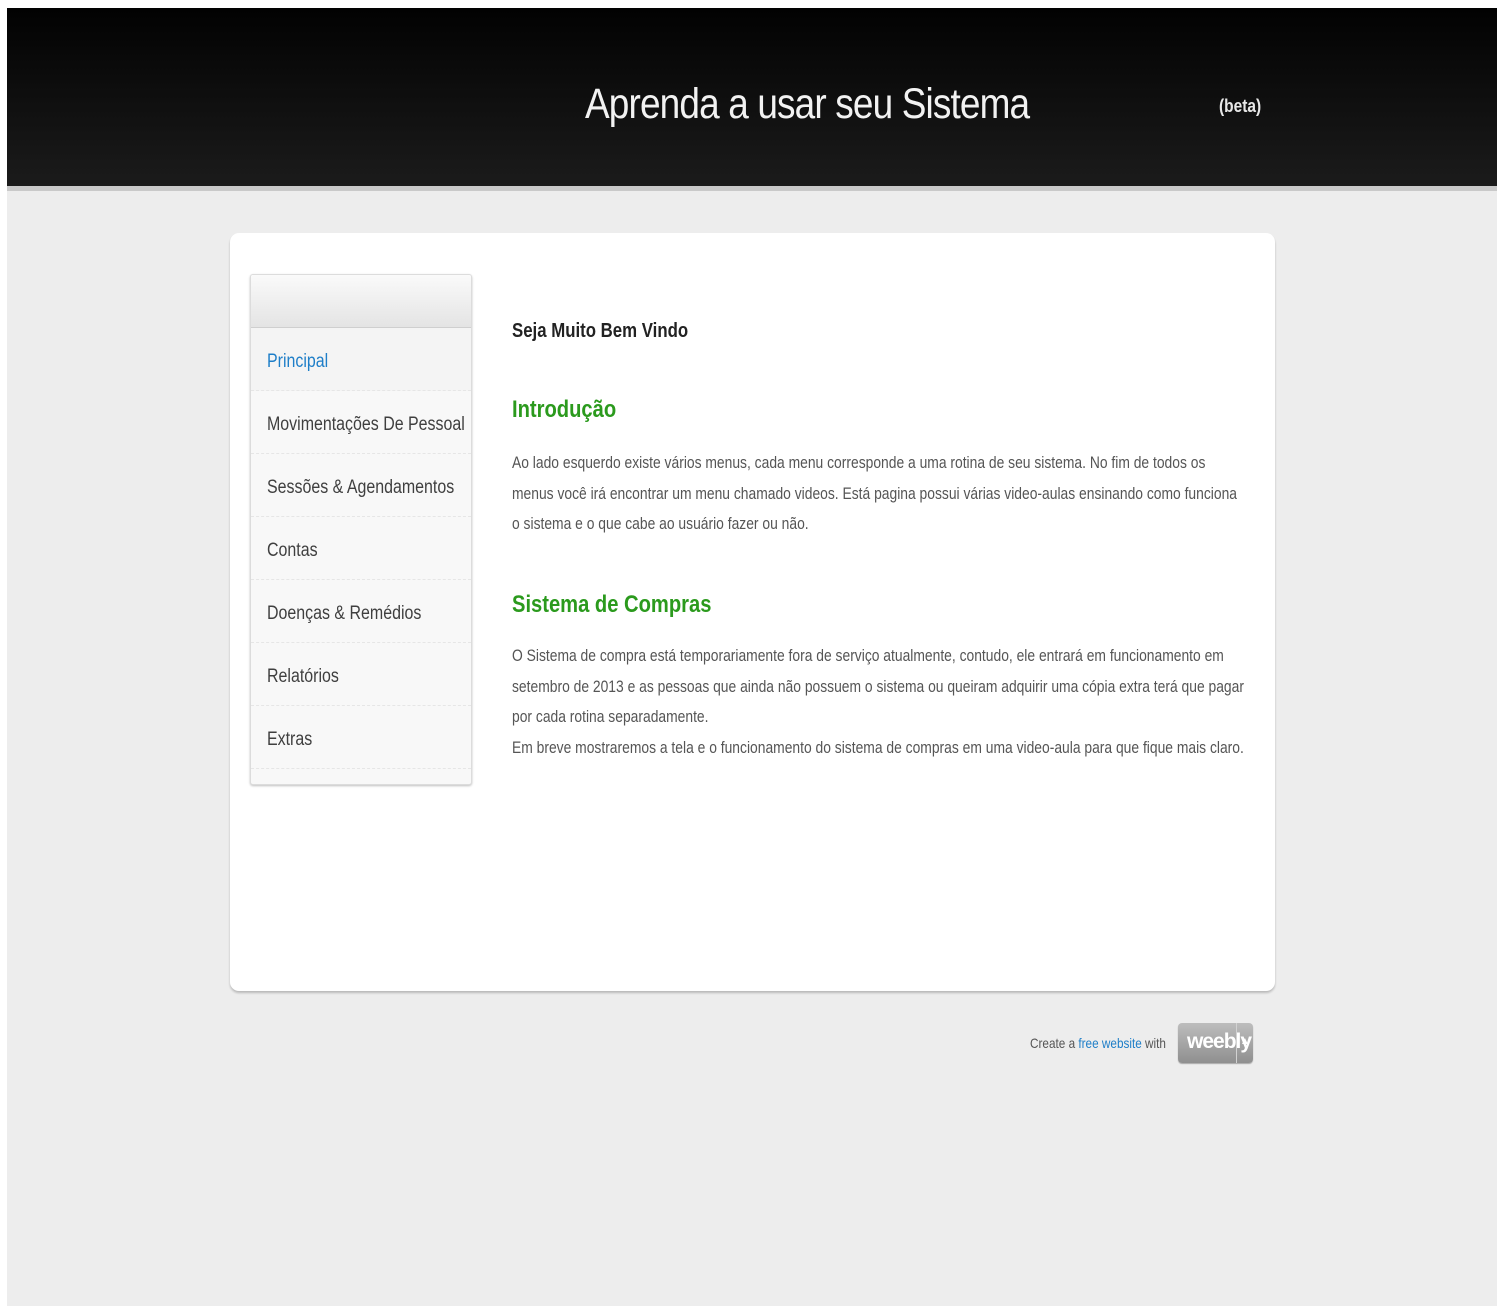  Describe the element at coordinates (361, 359) in the screenshot. I see `sidebar-item-principal: Principal` at that location.